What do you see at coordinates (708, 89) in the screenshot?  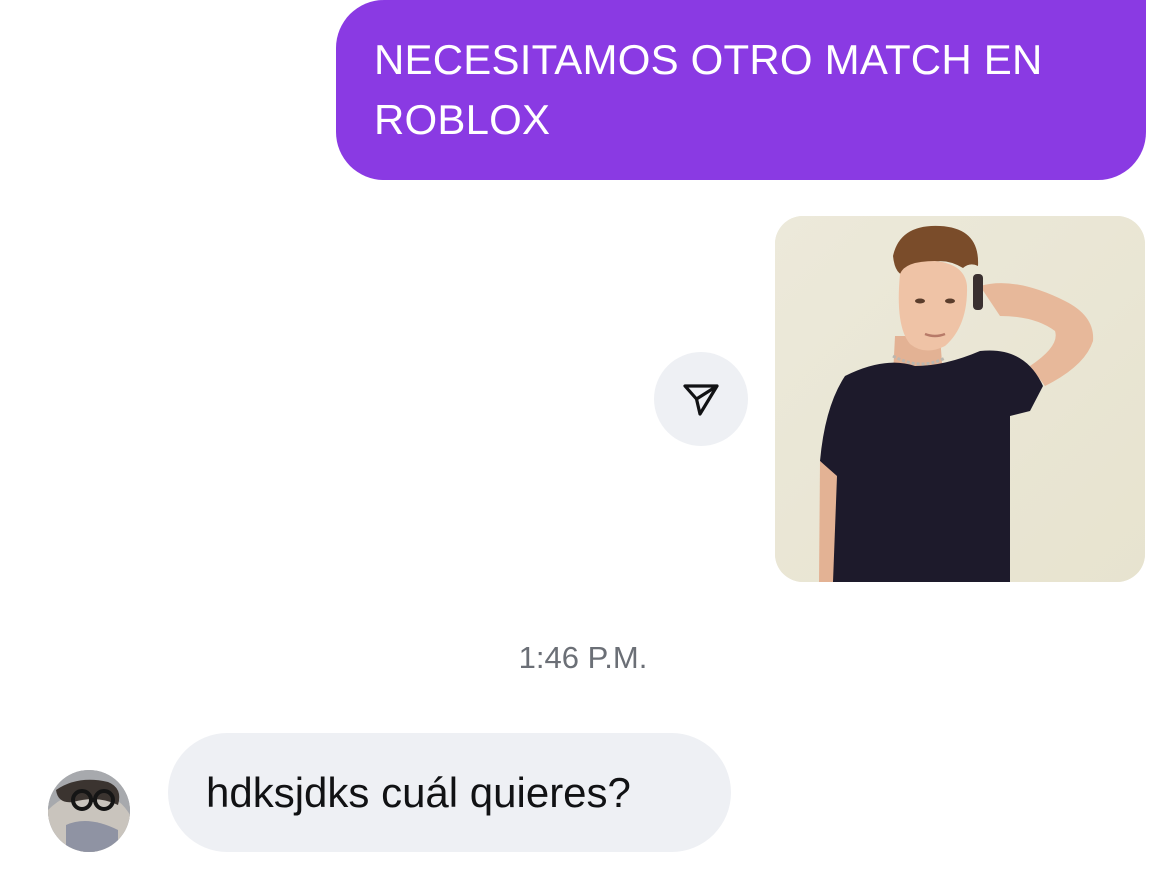 I see `outgoing-message-text: NECESITAMOS OTRO MATCH EN ROBLOX` at bounding box center [708, 89].